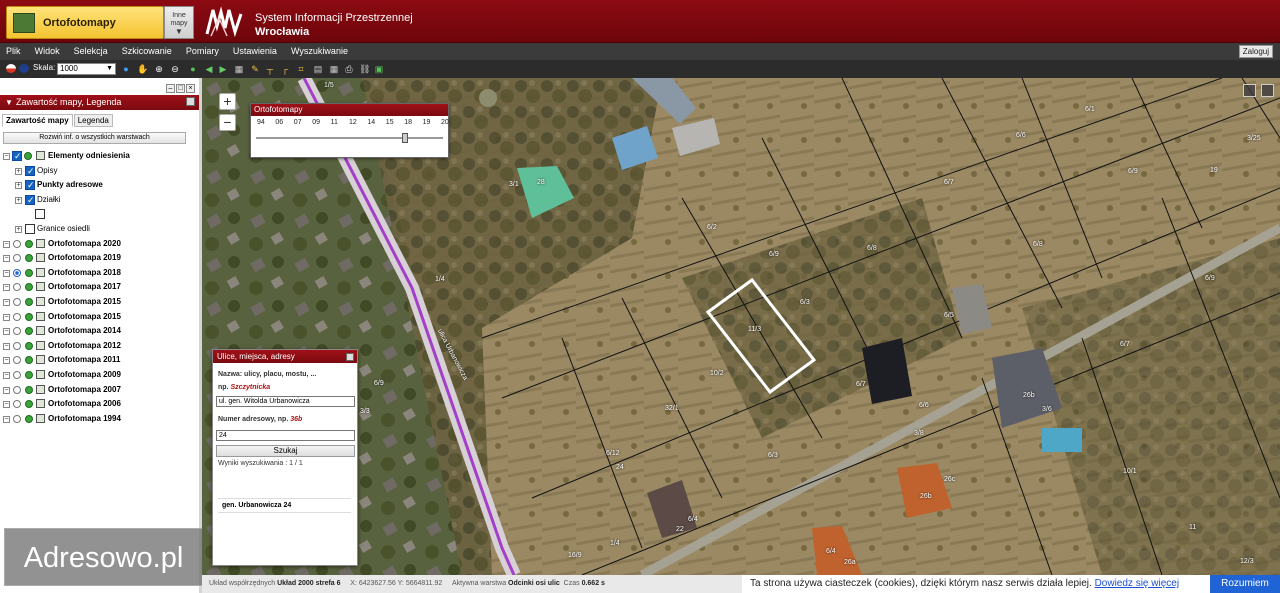 The width and height of the screenshot is (1280, 593). What do you see at coordinates (190, 88) in the screenshot?
I see `close-icon: ×` at bounding box center [190, 88].